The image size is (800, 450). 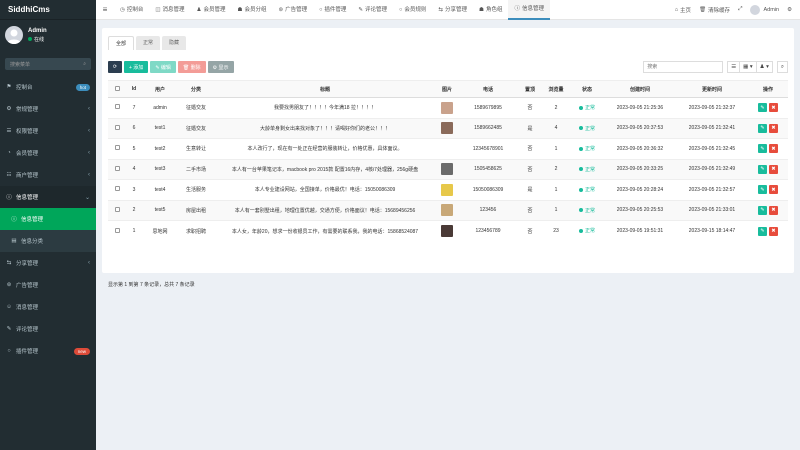 I want to click on admin-menu: Admin, so click(x=764, y=9).